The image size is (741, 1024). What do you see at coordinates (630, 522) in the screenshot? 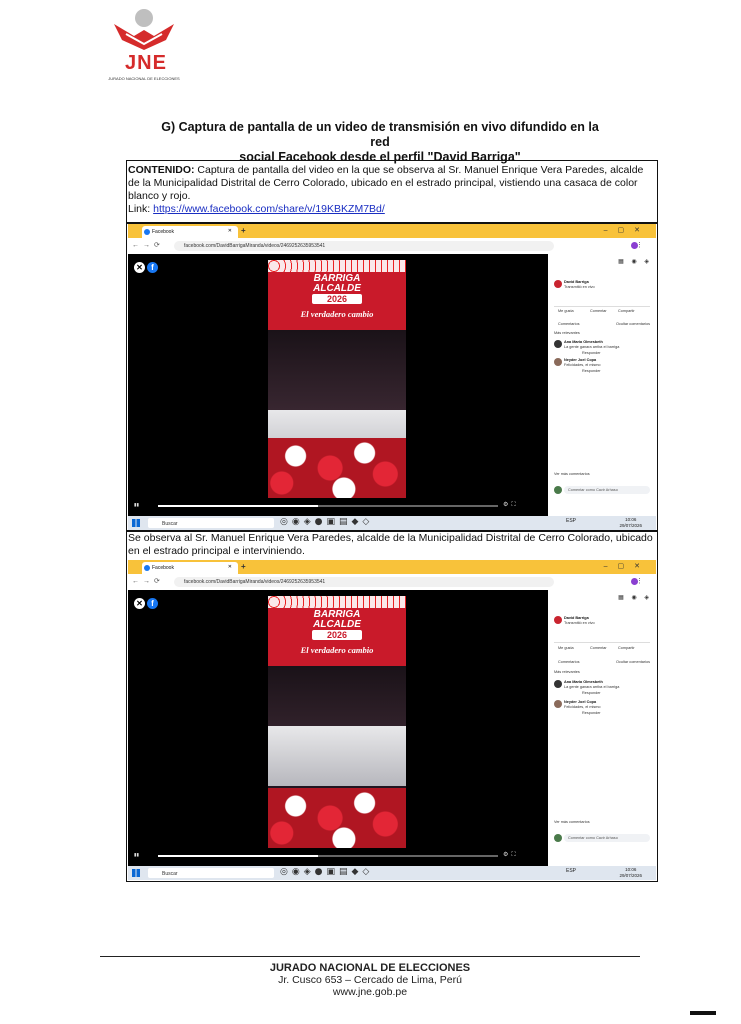
I see `taskbar-clock: 10:06 29/07/2026` at bounding box center [630, 522].